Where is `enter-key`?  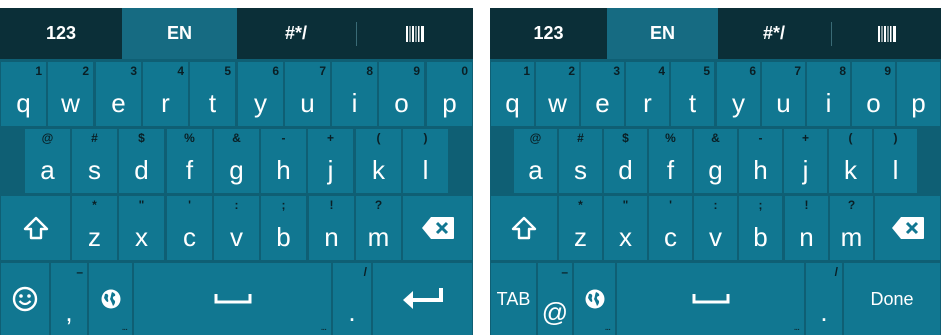
enter-key is located at coordinates (422, 299).